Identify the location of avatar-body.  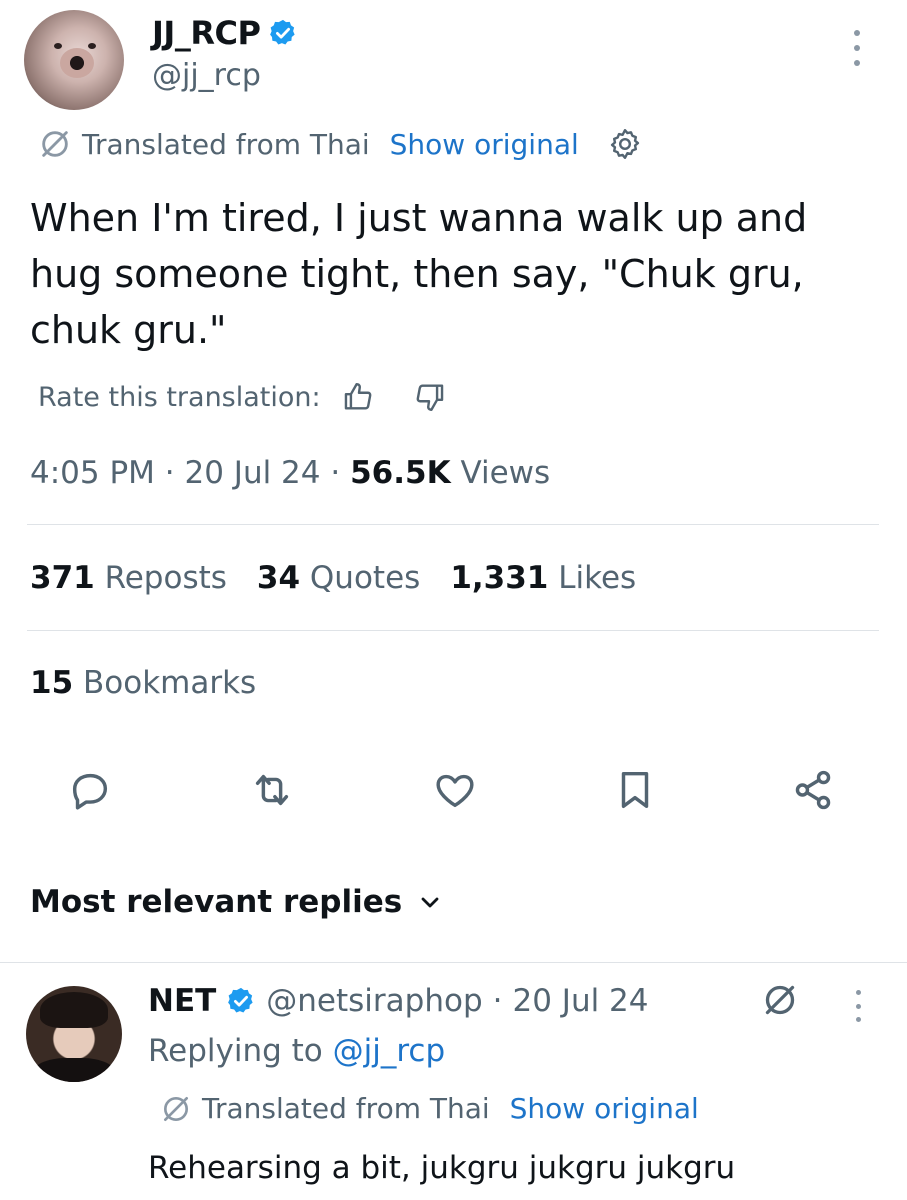
(74, 1070).